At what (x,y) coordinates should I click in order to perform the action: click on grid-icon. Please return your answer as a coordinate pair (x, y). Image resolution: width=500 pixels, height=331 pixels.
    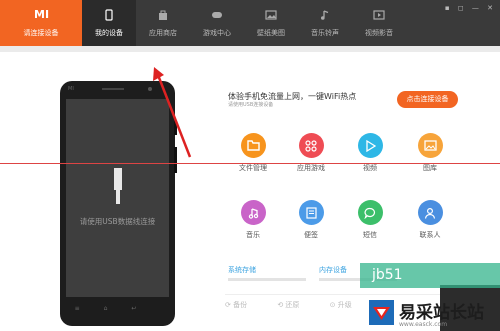
    Looking at the image, I should click on (311, 145).